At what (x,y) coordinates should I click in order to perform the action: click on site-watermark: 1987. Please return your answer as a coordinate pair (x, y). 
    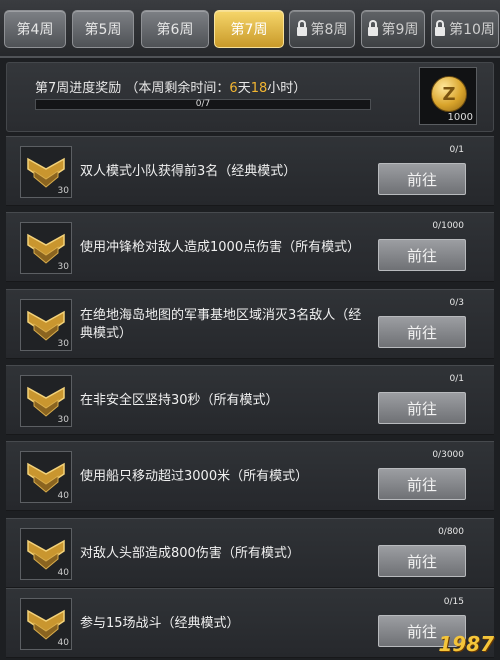
    Looking at the image, I should click on (466, 644).